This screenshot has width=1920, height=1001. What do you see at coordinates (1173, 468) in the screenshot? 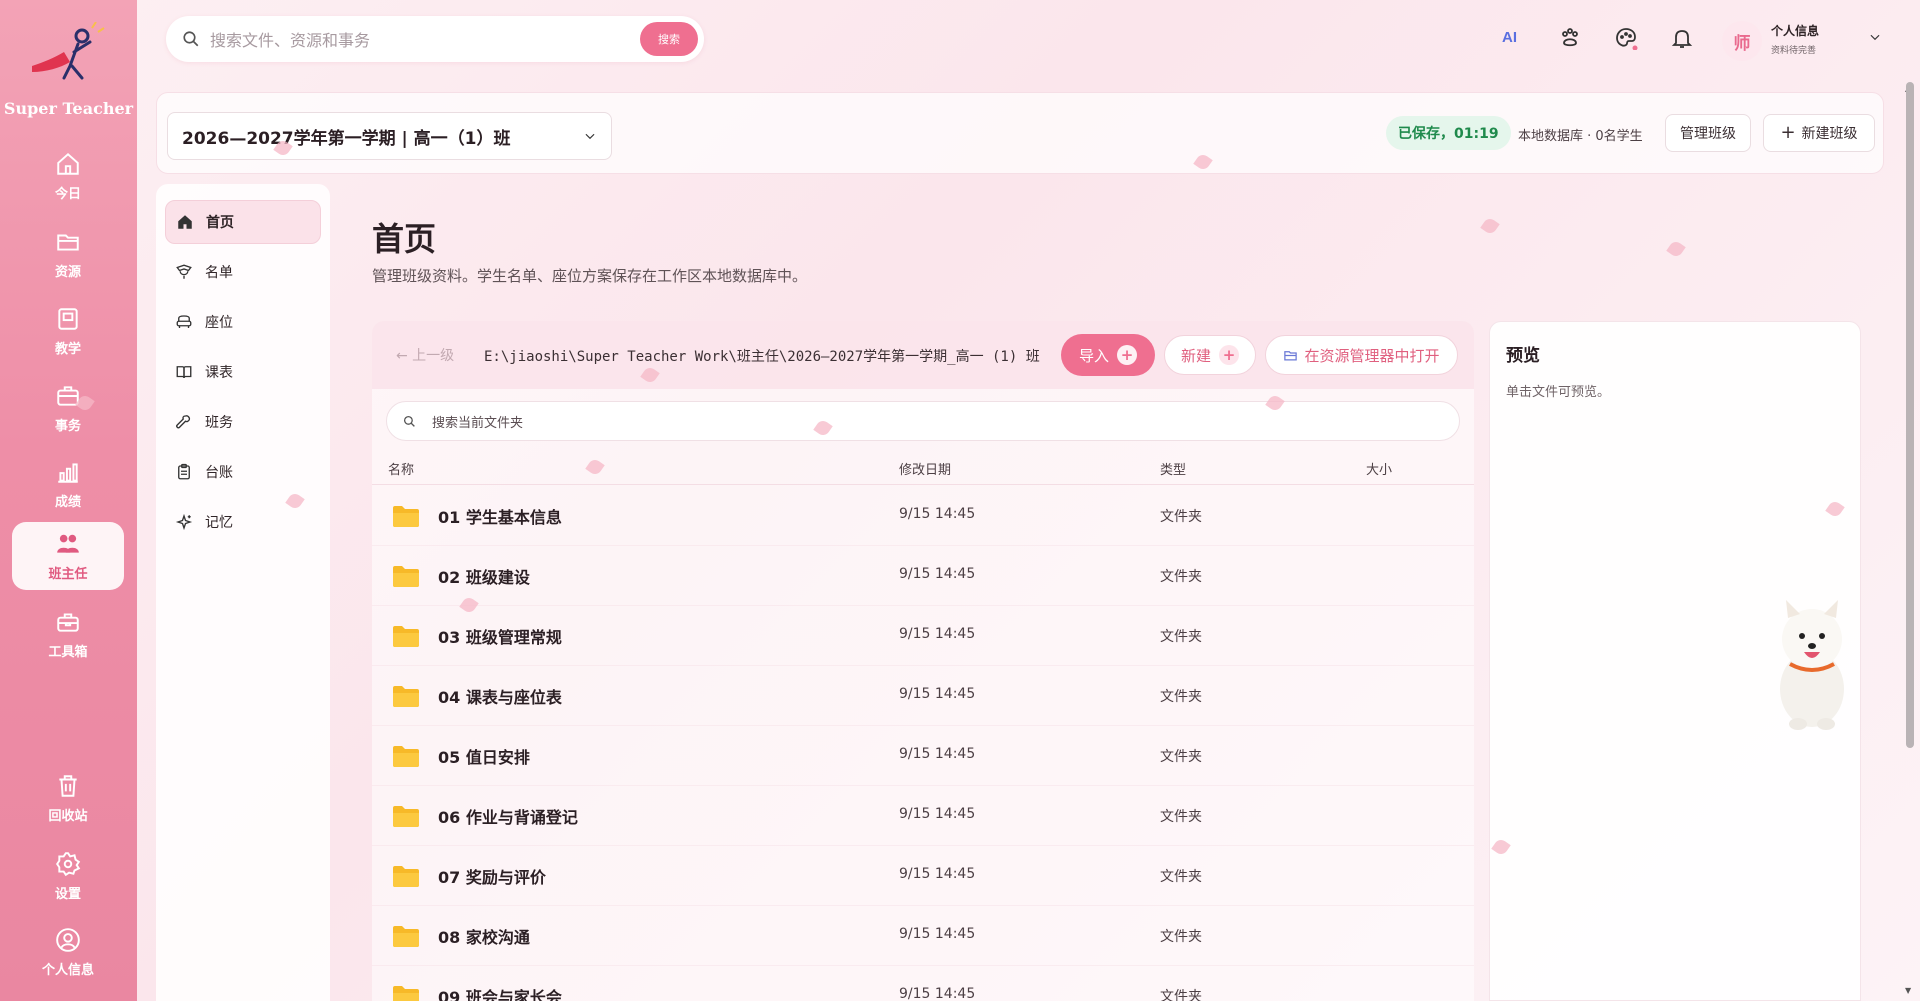
I see `column-type: 类型` at bounding box center [1173, 468].